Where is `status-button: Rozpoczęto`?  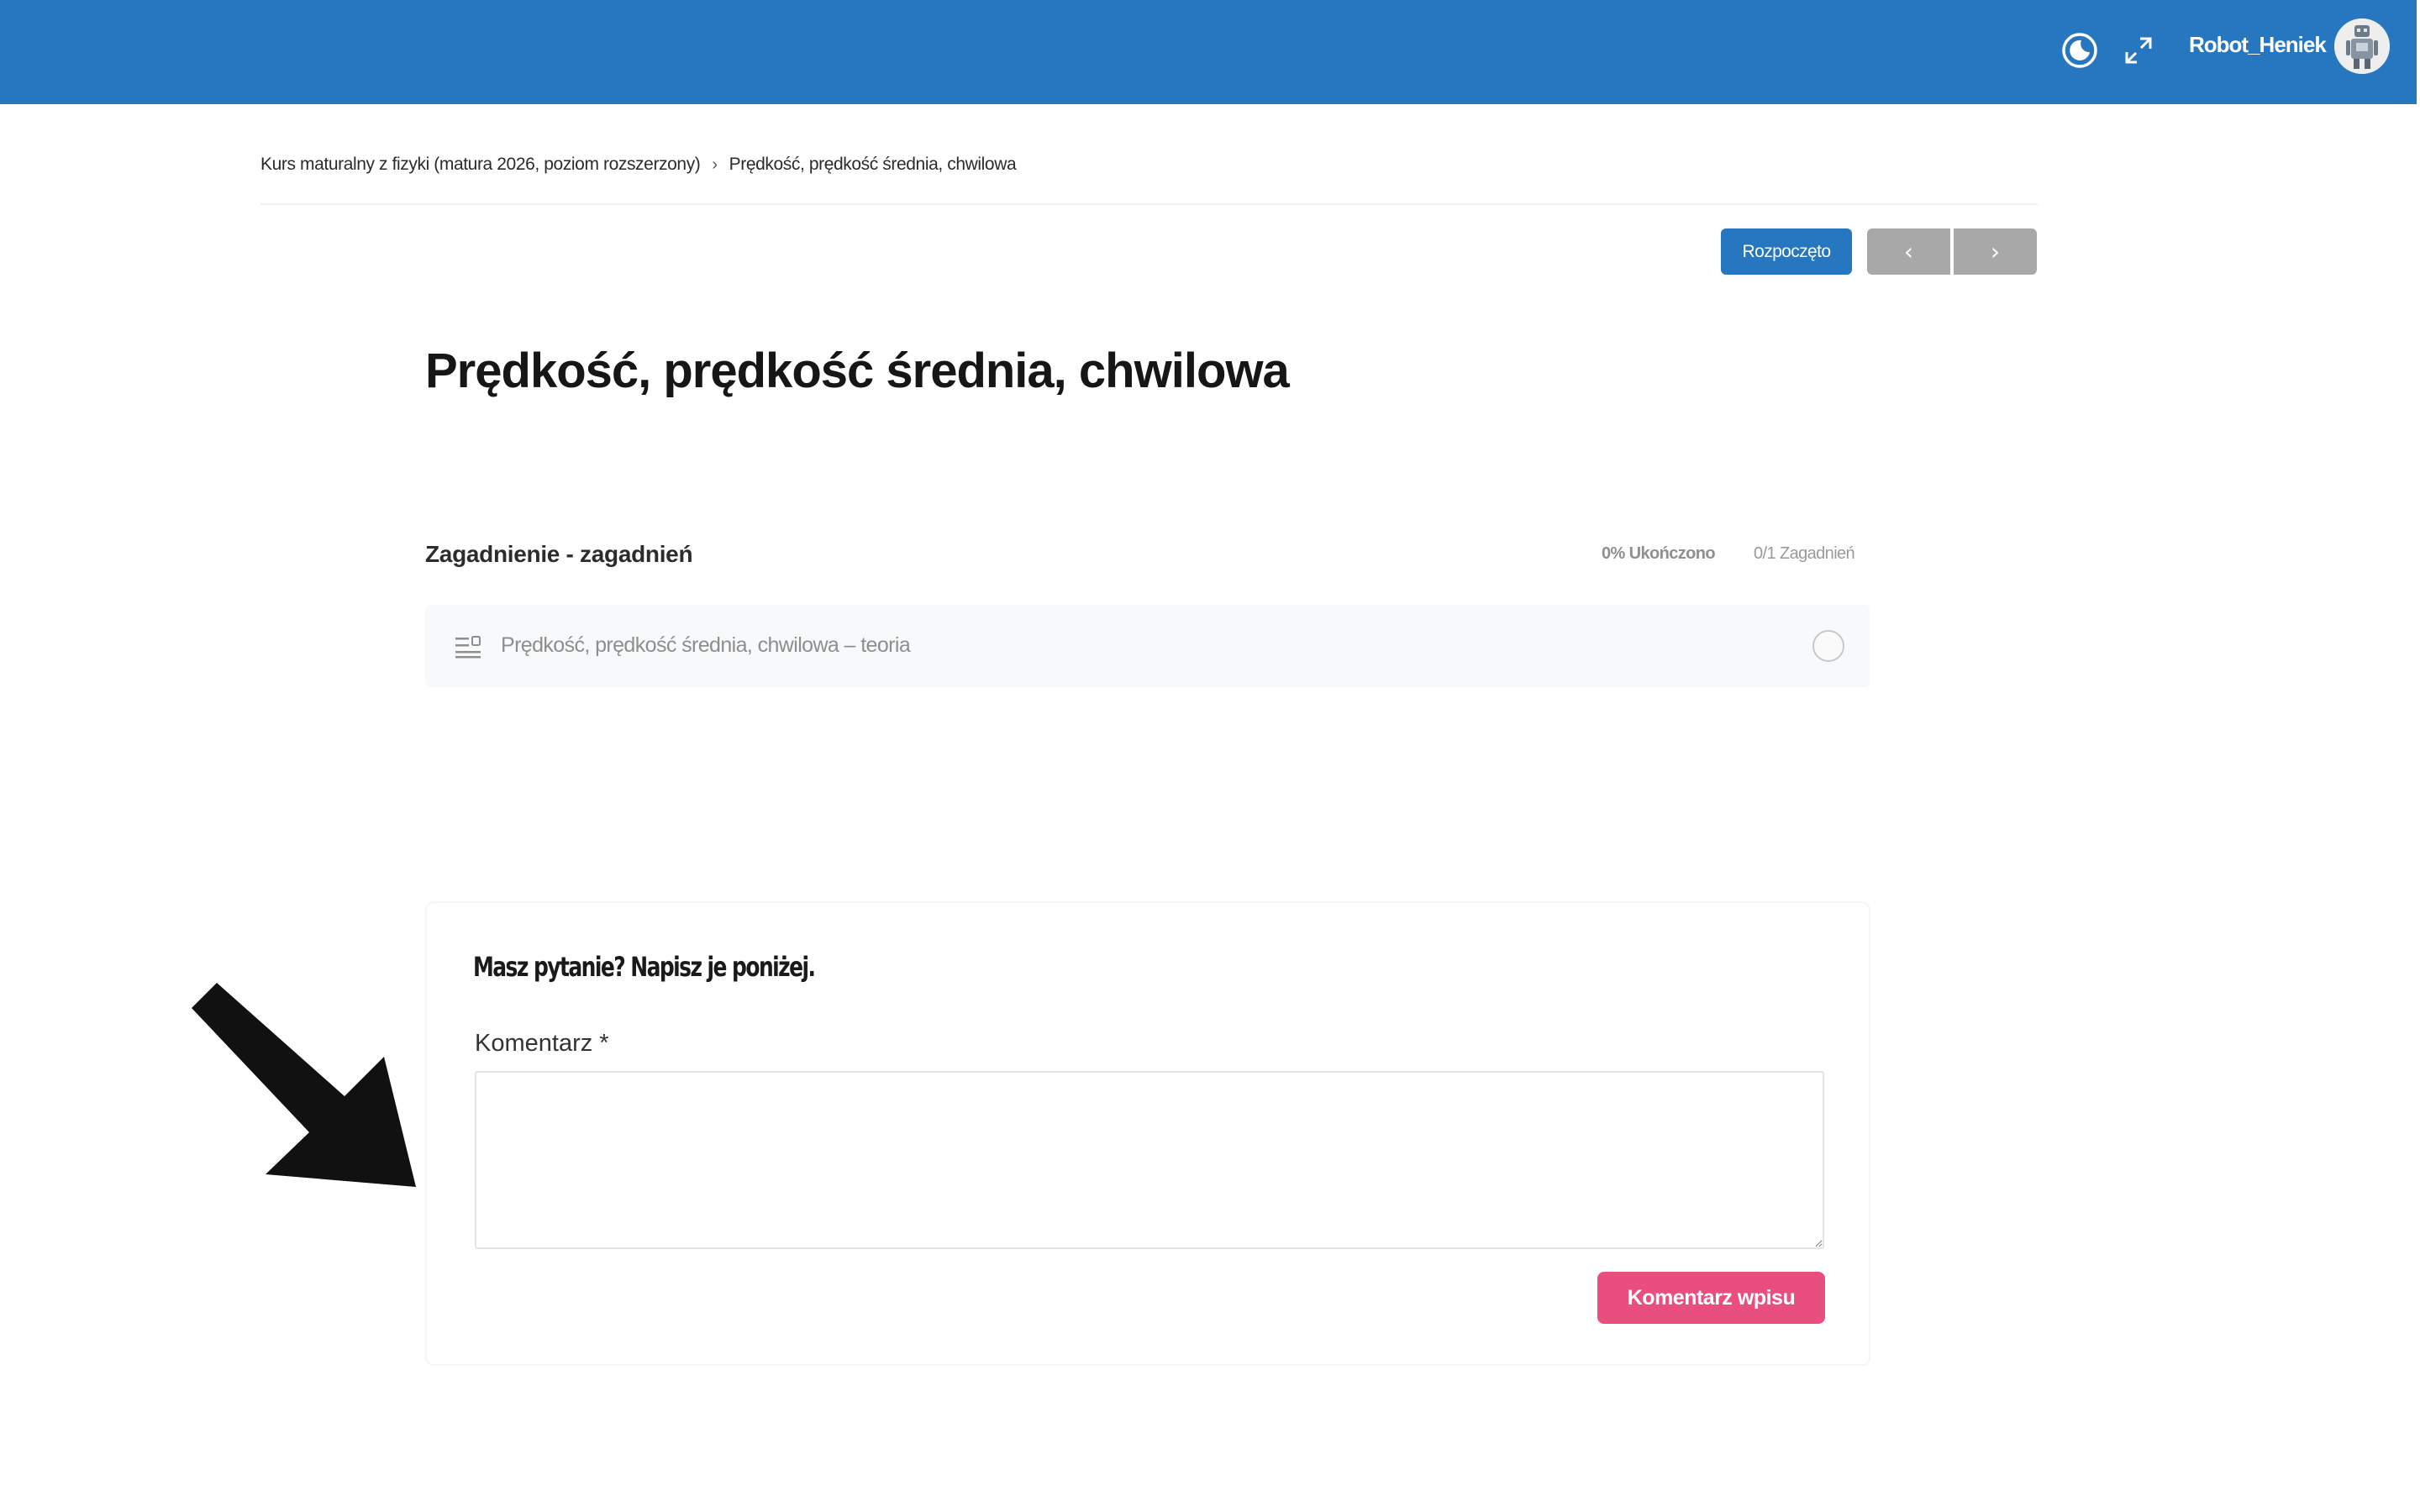 status-button: Rozpoczęto is located at coordinates (1787, 251).